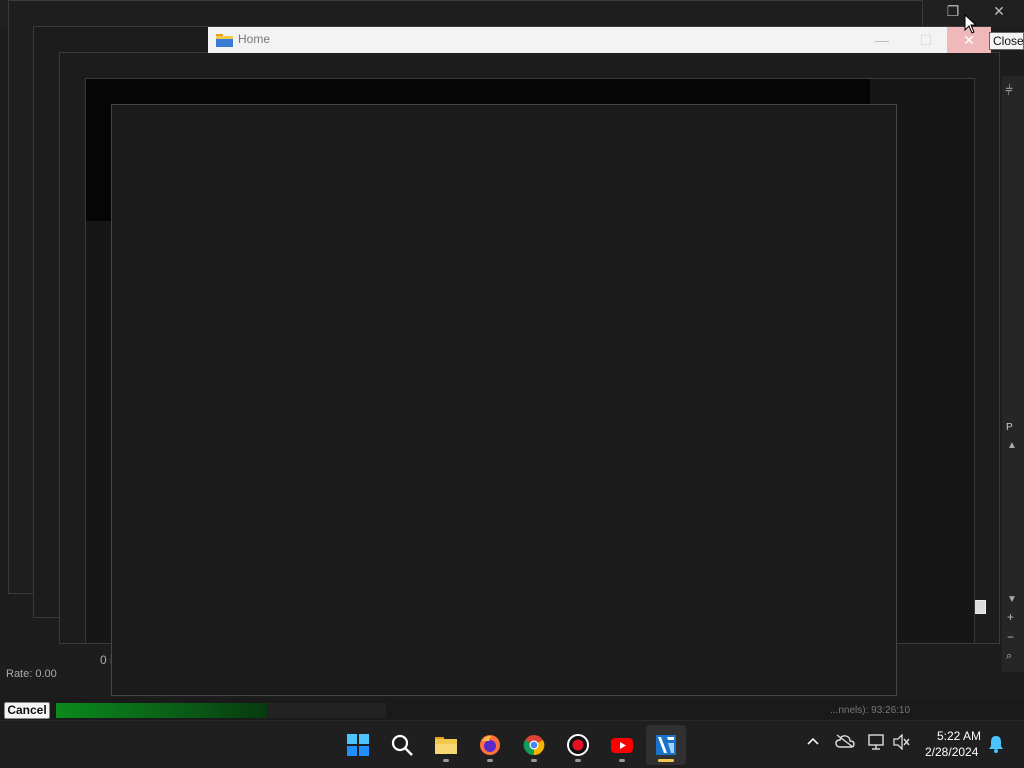 This screenshot has height=768, width=1024. I want to click on video-editor-icon, so click(666, 745).